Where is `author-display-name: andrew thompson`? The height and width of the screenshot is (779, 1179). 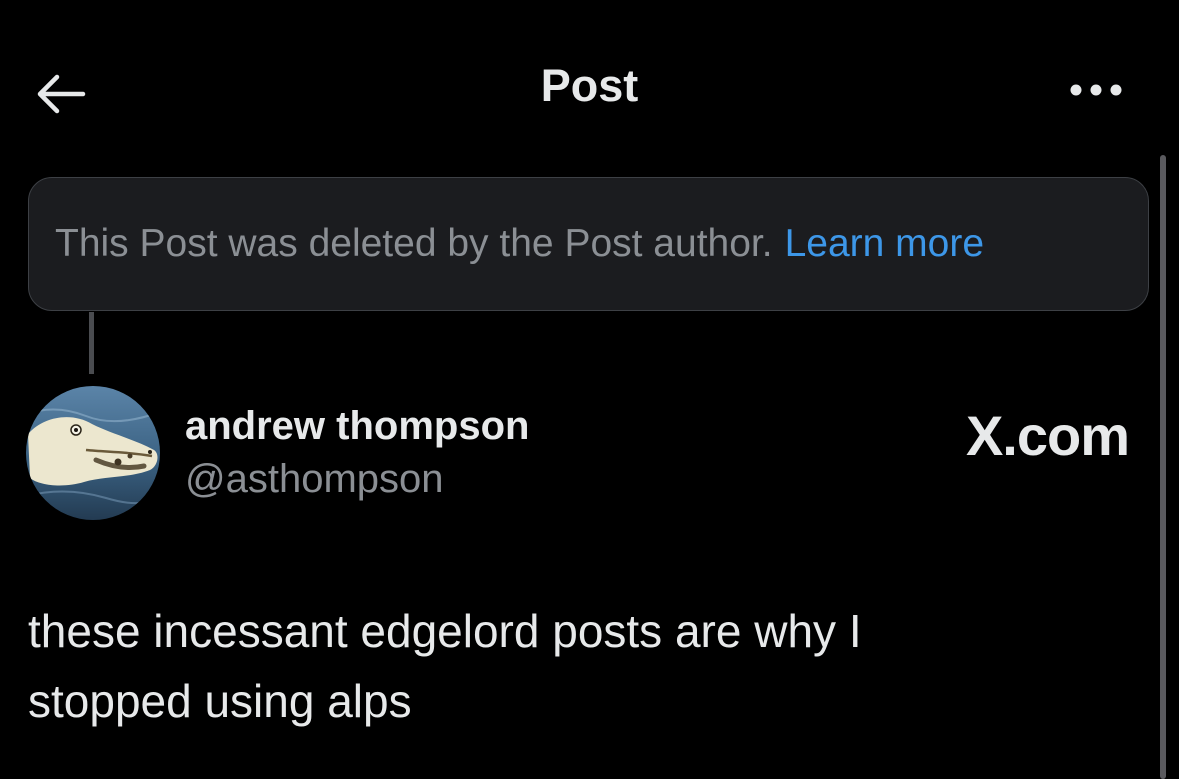
author-display-name: andrew thompson is located at coordinates (357, 426).